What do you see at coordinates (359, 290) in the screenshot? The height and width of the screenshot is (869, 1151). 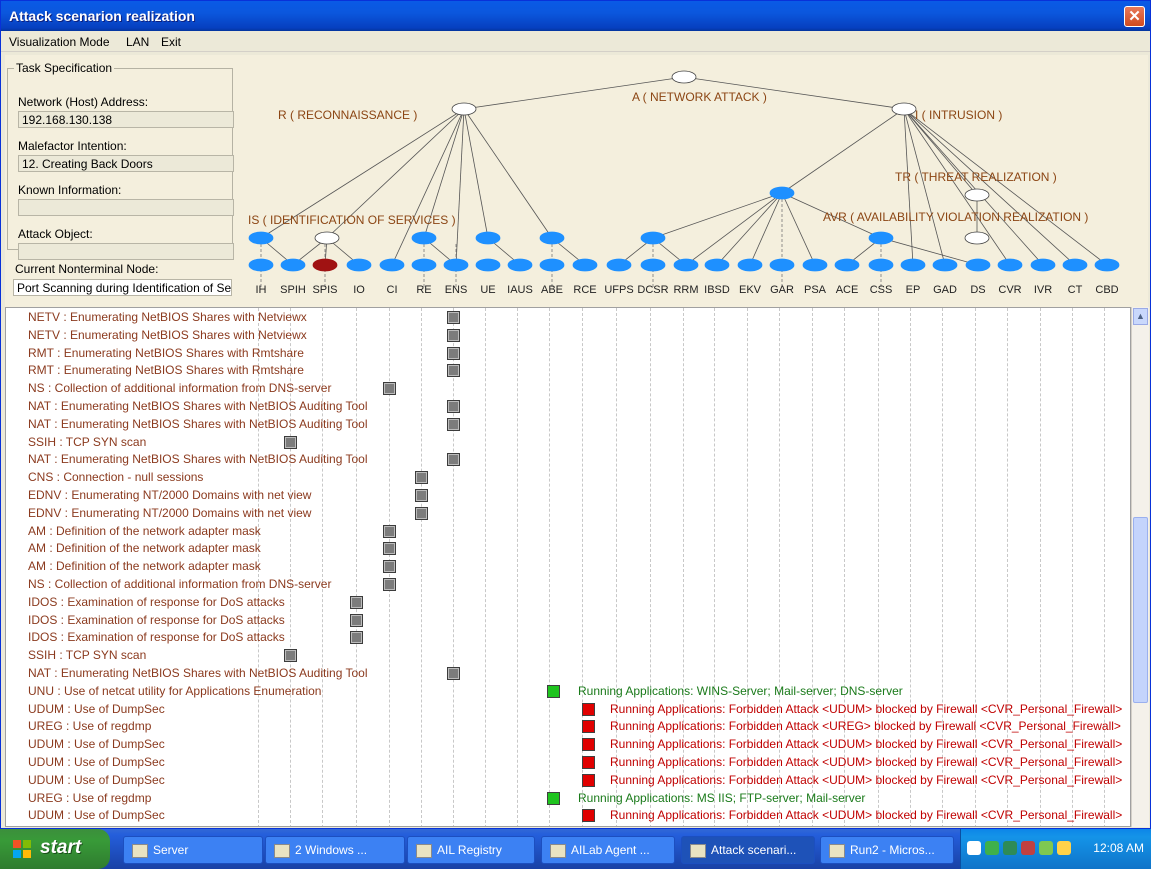 I see `column-label-io: IO` at bounding box center [359, 290].